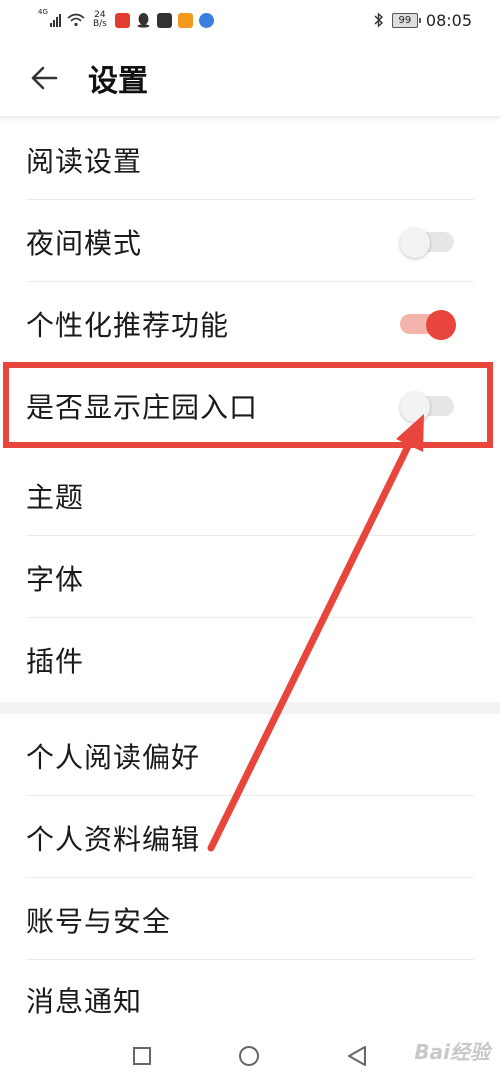 The width and height of the screenshot is (500, 1084). Describe the element at coordinates (142, 1056) in the screenshot. I see `square-recent-apps-icon` at that location.